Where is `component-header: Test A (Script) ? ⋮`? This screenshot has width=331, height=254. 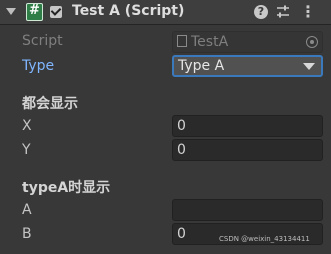
component-header: Test A (Script) ? ⋮ is located at coordinates (165, 12).